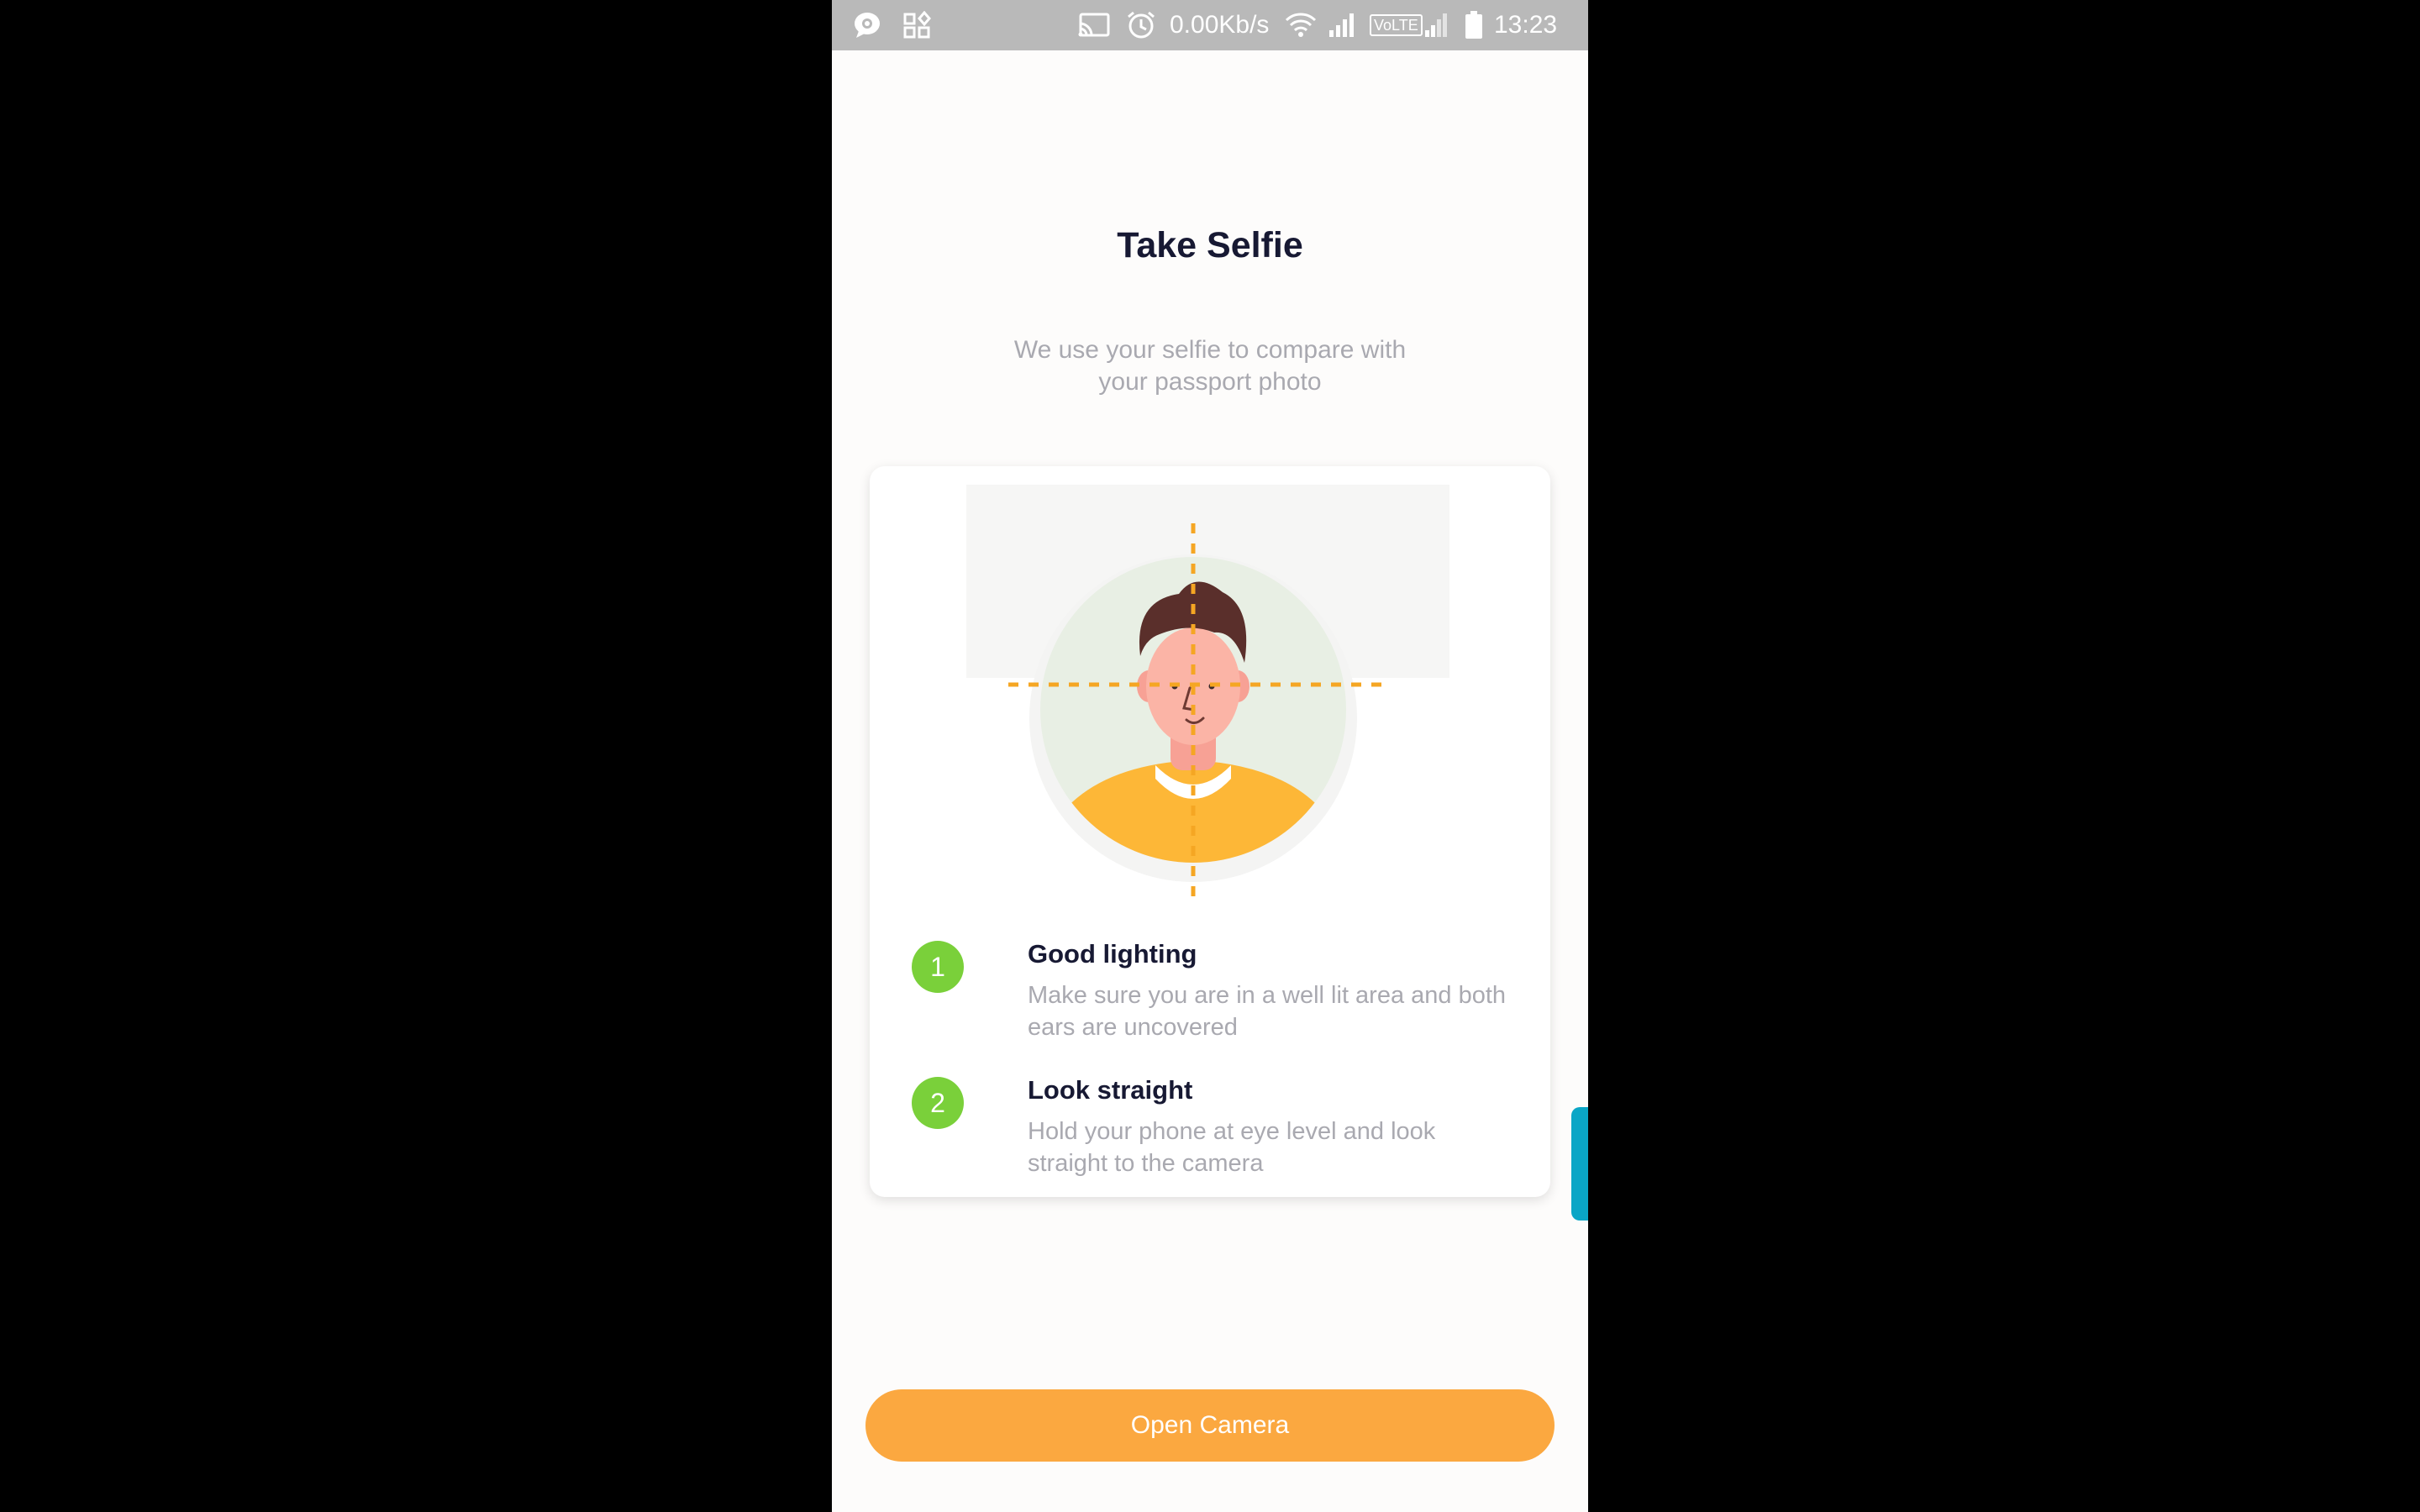 This screenshot has width=2420, height=1512. Describe the element at coordinates (1579, 1164) in the screenshot. I see `floating-side-tab` at that location.